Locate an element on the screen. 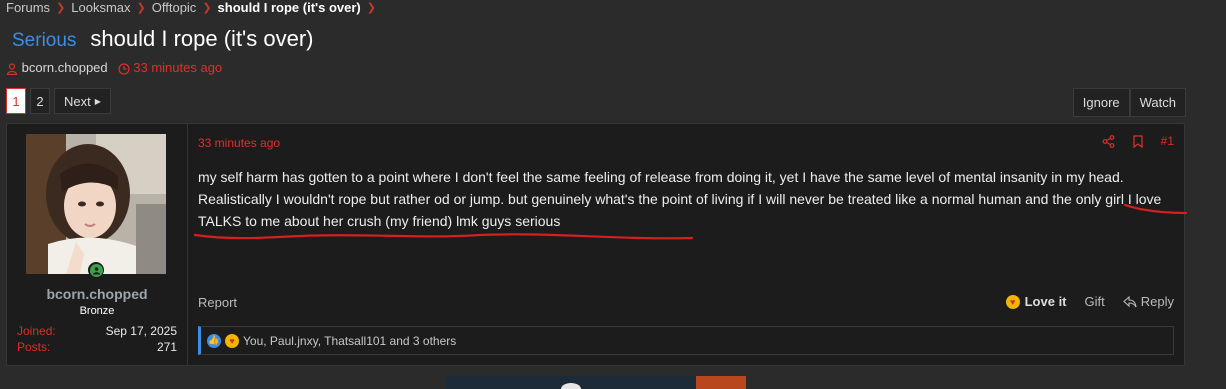 The image size is (1226, 389). posts-label: Posts: is located at coordinates (34, 347).